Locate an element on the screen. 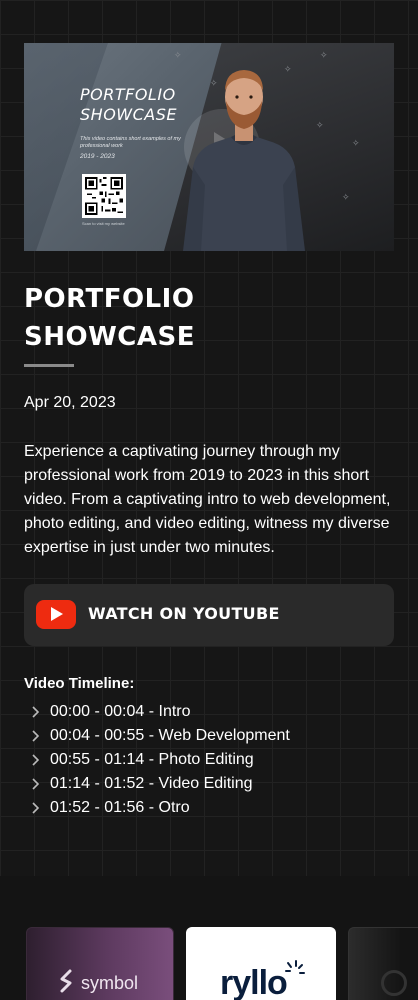 This screenshot has width=418, height=1000. logo-mark-icon is located at coordinates (394, 983).